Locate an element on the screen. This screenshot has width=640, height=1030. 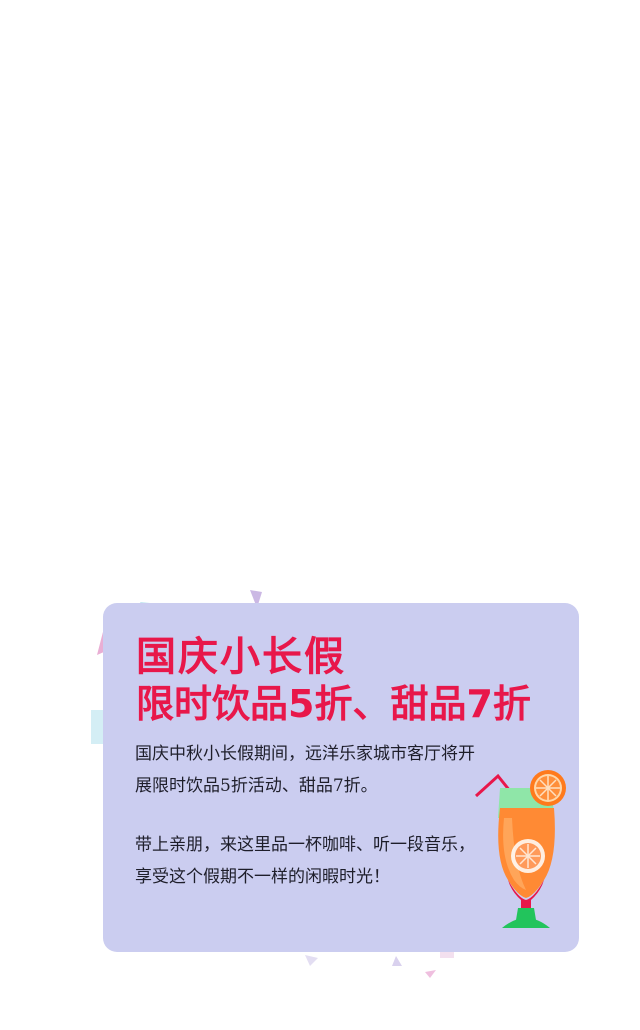
promo-paragraph-2: 带上亲朋，来这里品一杯咖啡、听一段音乐，享受这个假期不一样的闲暇时光！ is located at coordinates (305, 861).